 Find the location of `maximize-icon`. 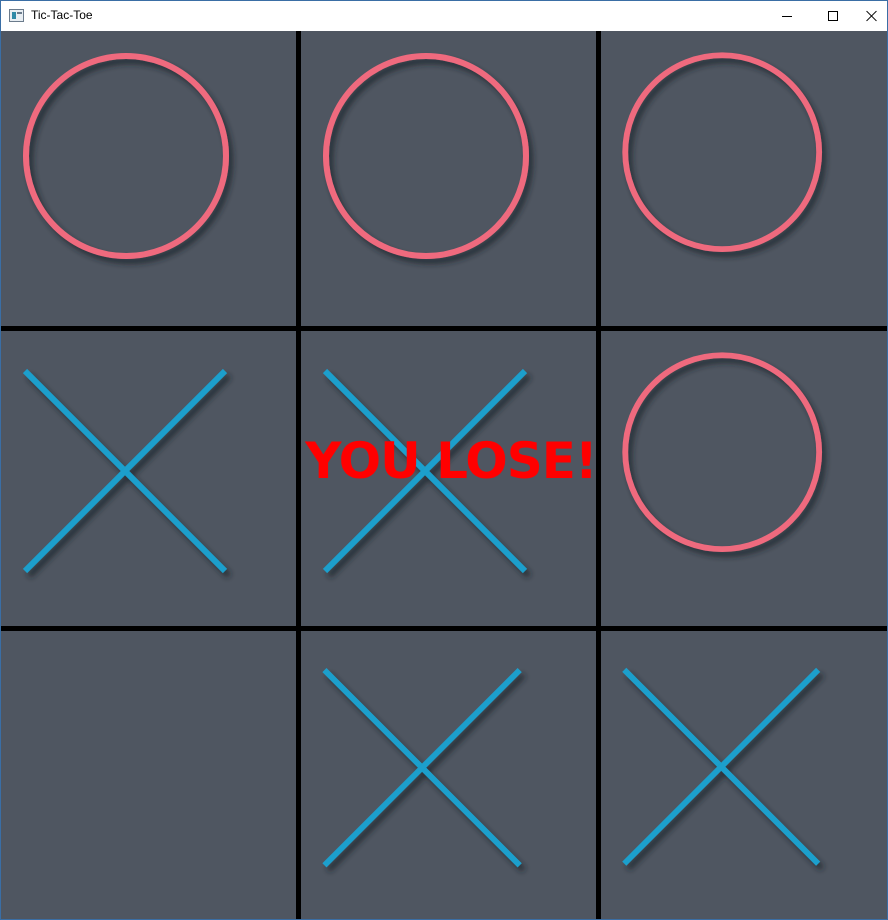

maximize-icon is located at coordinates (833, 16).